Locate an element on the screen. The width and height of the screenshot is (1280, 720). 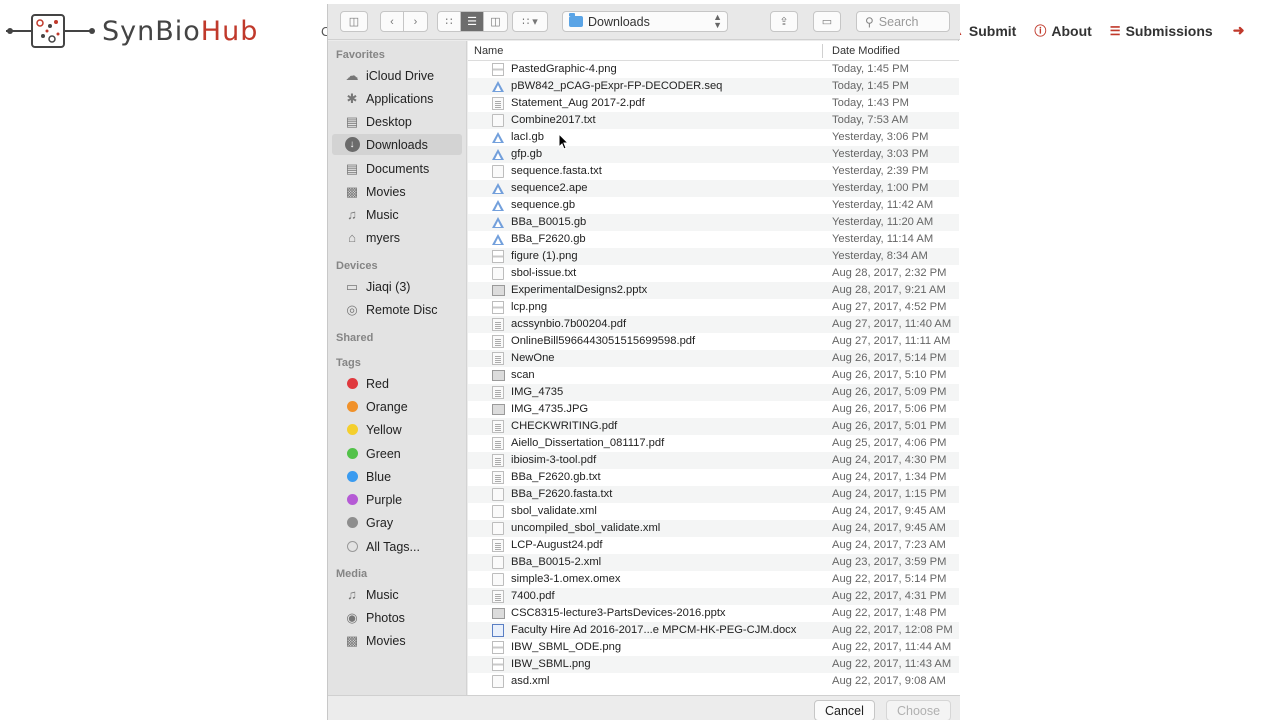
file-row: PastedGraphic-4.png Today, 1:45 PM is located at coordinates (713, 69).